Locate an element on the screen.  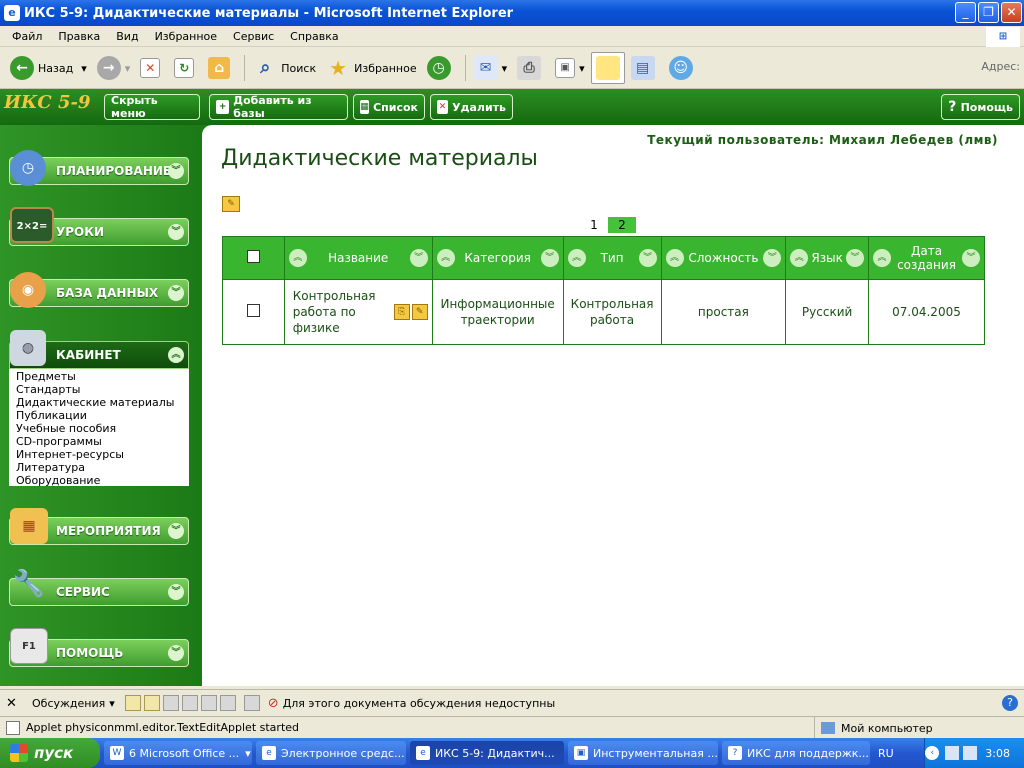
cabinet-item-publications: Публикации is located at coordinates (99, 415).